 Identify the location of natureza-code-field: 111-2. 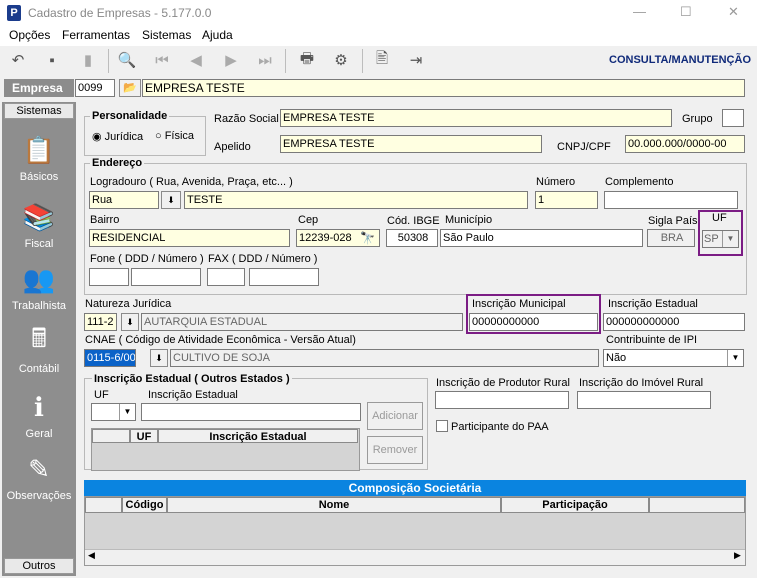
(100, 322).